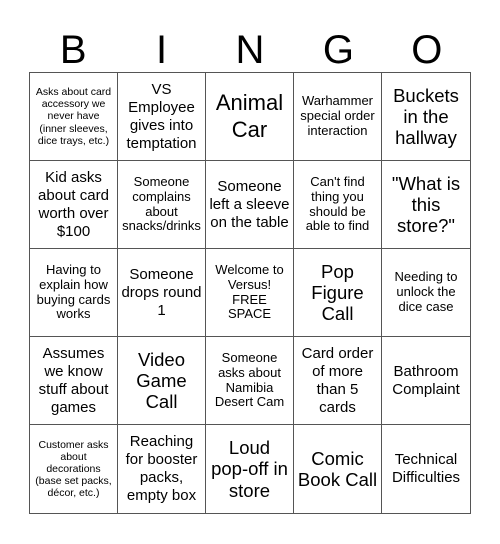 The image size is (500, 544). I want to click on header-letter-n: N, so click(250, 50).